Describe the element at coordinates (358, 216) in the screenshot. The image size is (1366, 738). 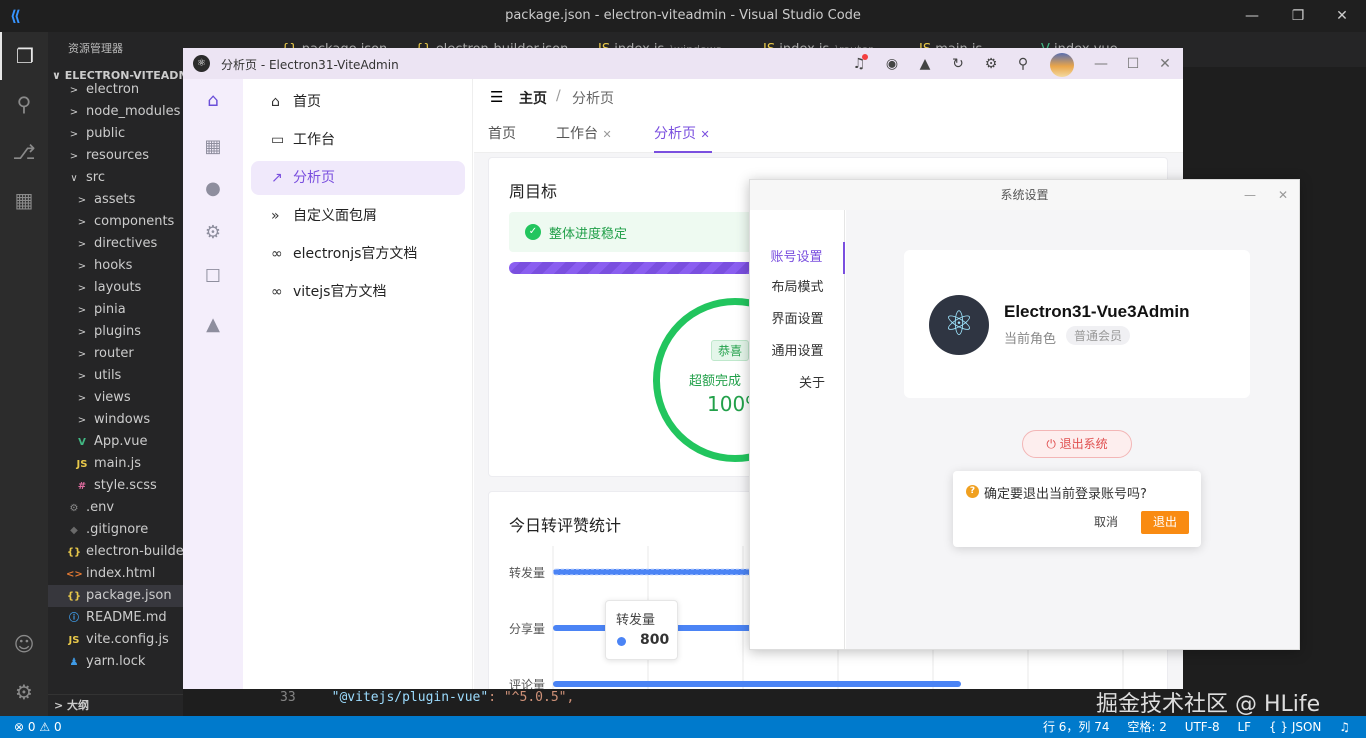
I see `menu-item-breadcrumb: » 自定义面包屑` at that location.